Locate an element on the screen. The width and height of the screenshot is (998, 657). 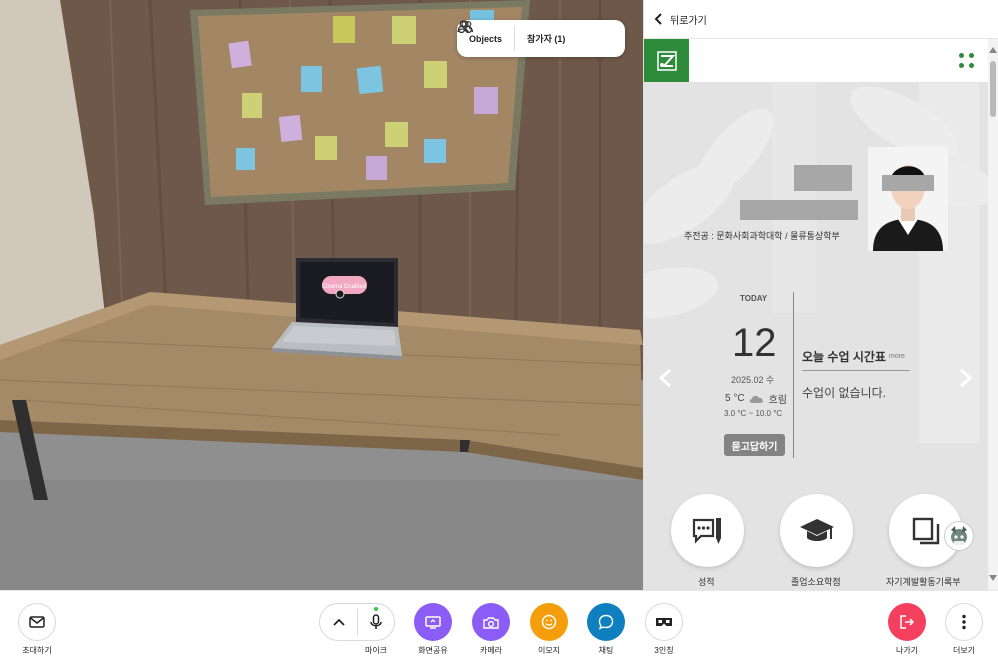
mic-button is located at coordinates (375, 622).